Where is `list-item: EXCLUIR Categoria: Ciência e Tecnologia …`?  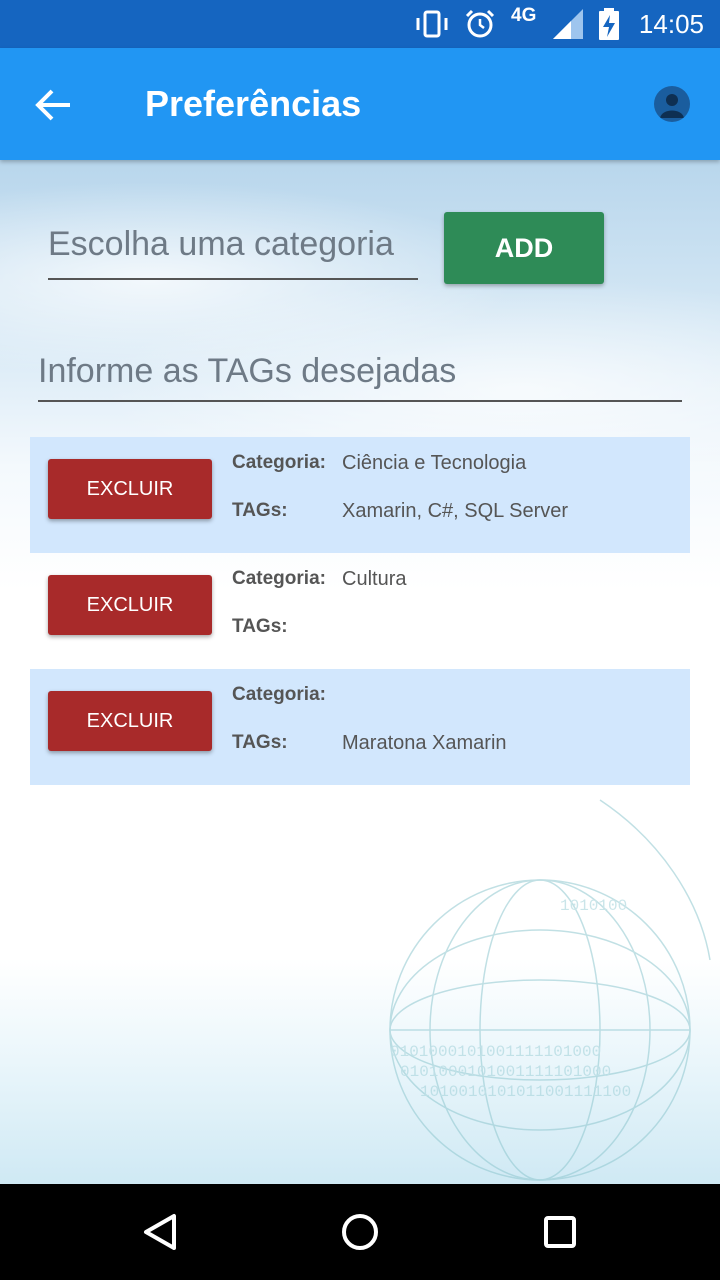
list-item: EXCLUIR Categoria: Ciência e Tecnologia … is located at coordinates (360, 495).